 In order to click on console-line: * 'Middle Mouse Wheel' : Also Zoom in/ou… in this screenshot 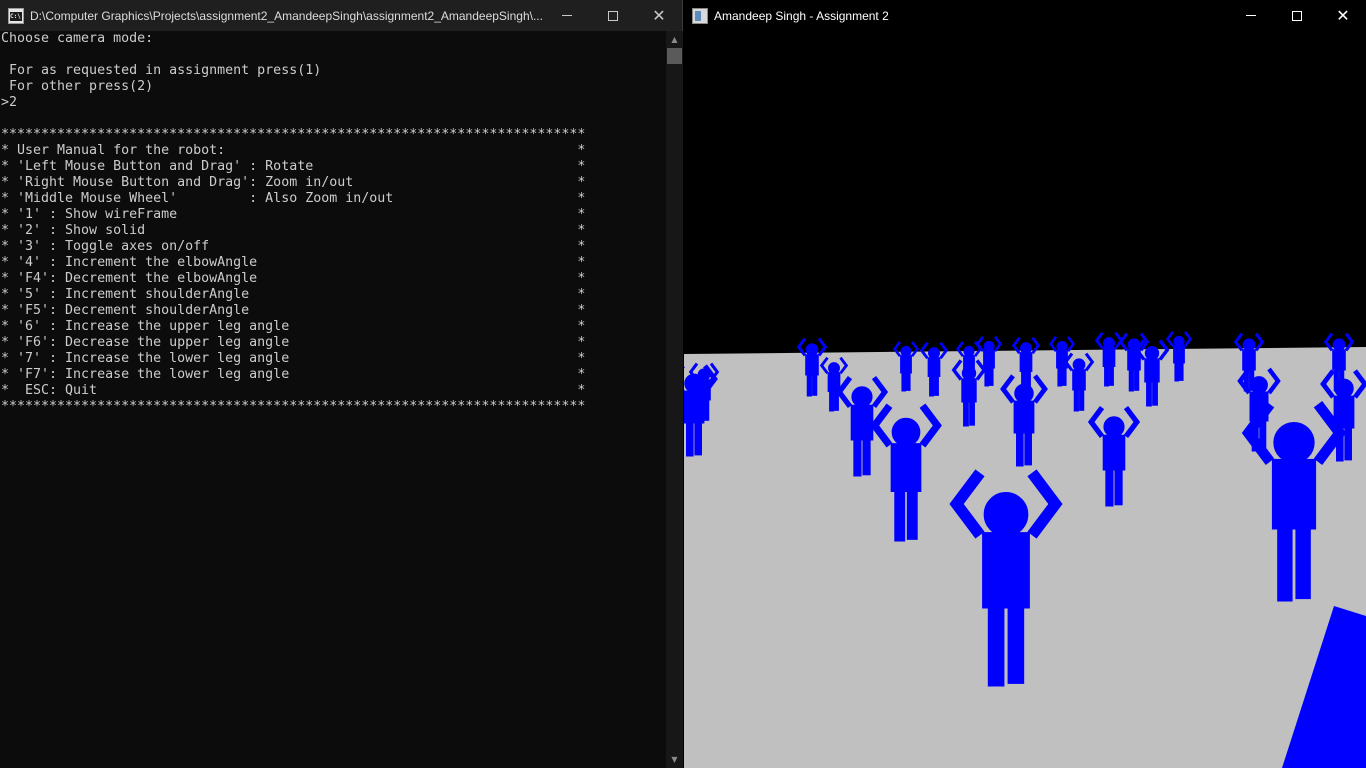, I will do `click(293, 198)`.